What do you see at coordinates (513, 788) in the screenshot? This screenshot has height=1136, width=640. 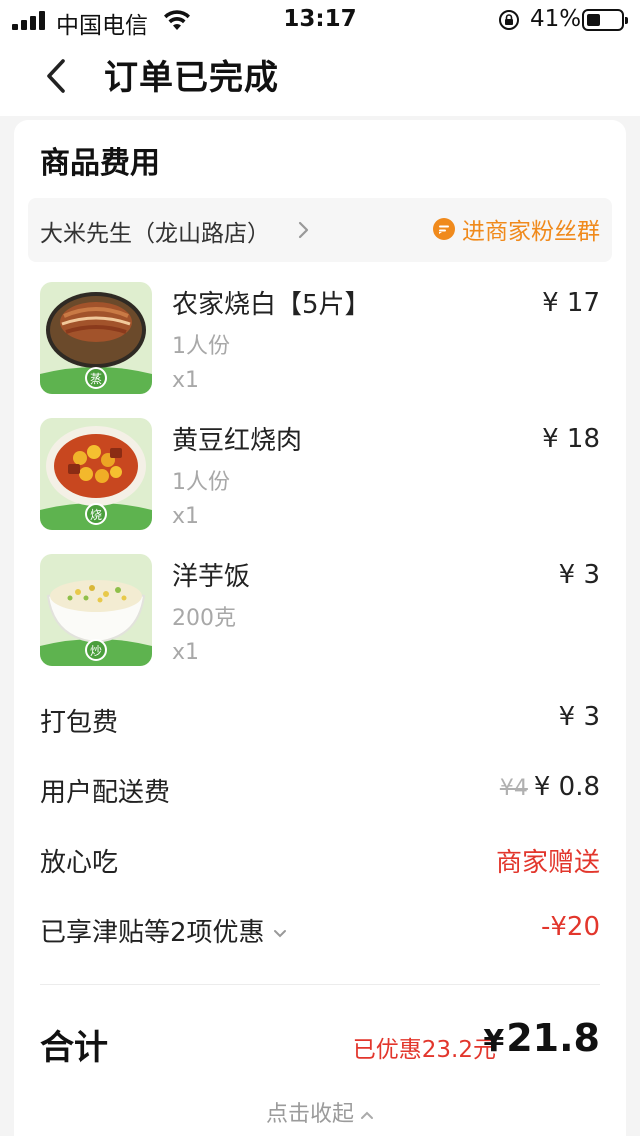 I see `original-fee: ¥4` at bounding box center [513, 788].